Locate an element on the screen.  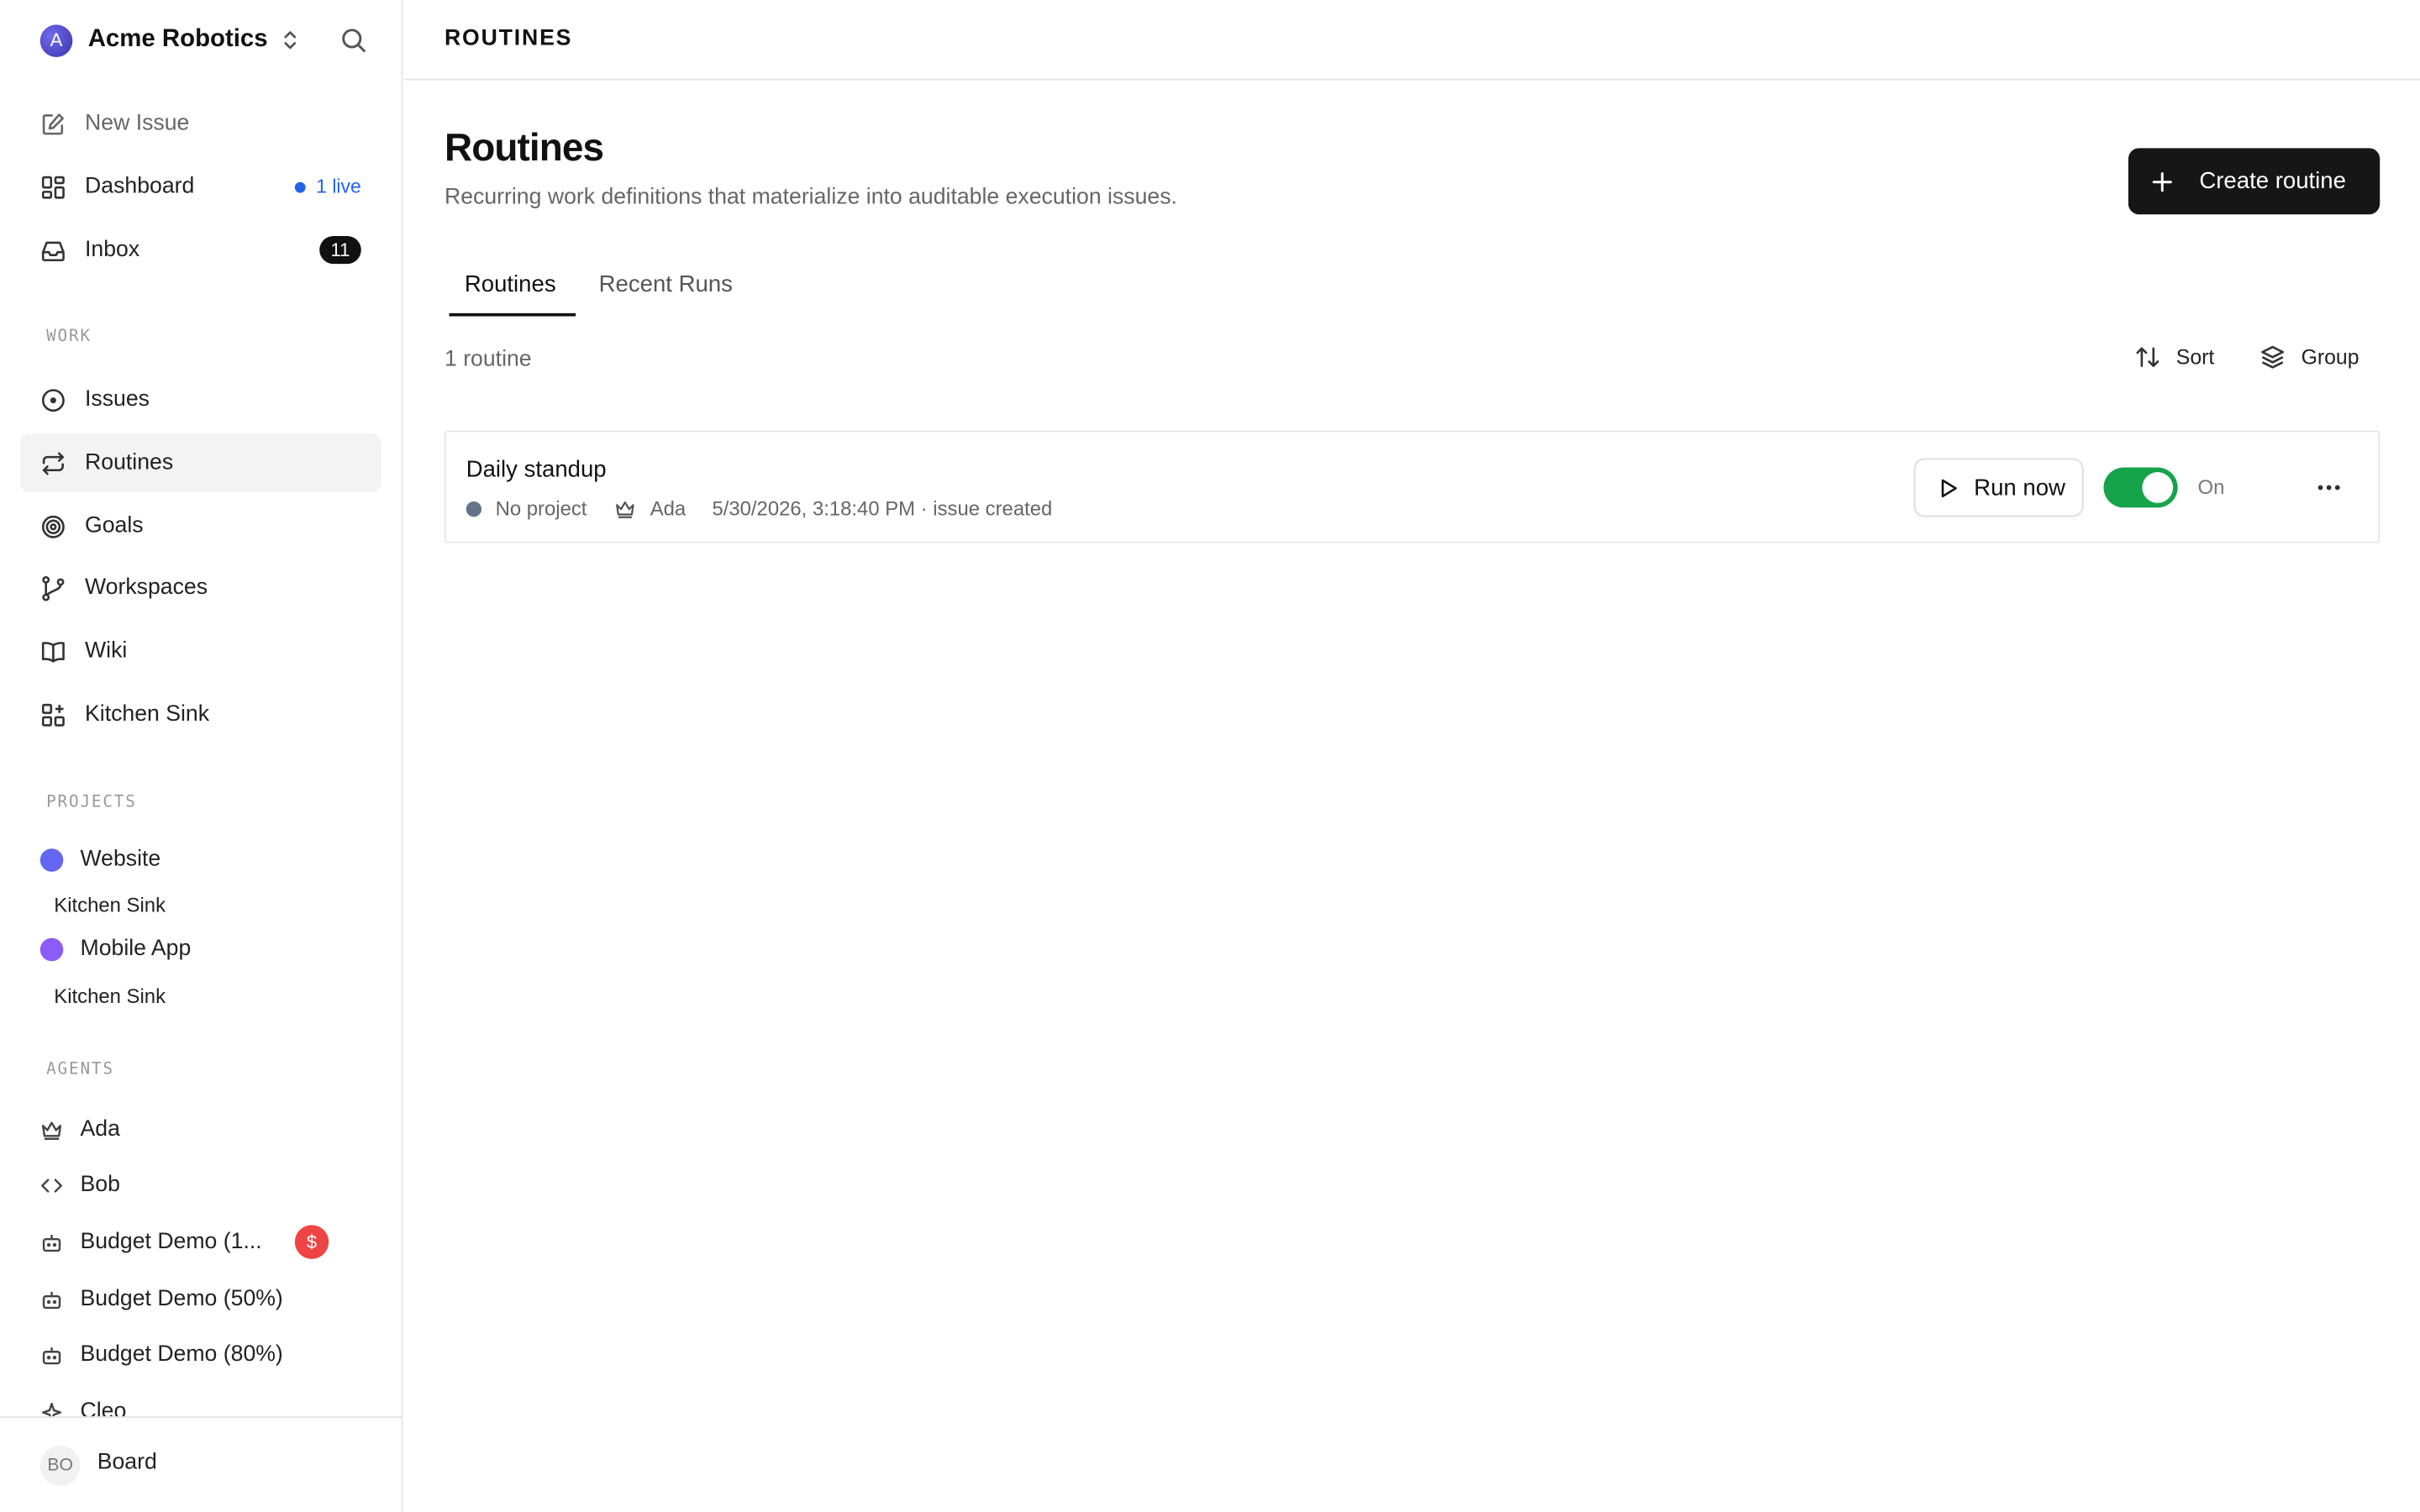
company-switcher: A Acme Robotics is located at coordinates (169, 40).